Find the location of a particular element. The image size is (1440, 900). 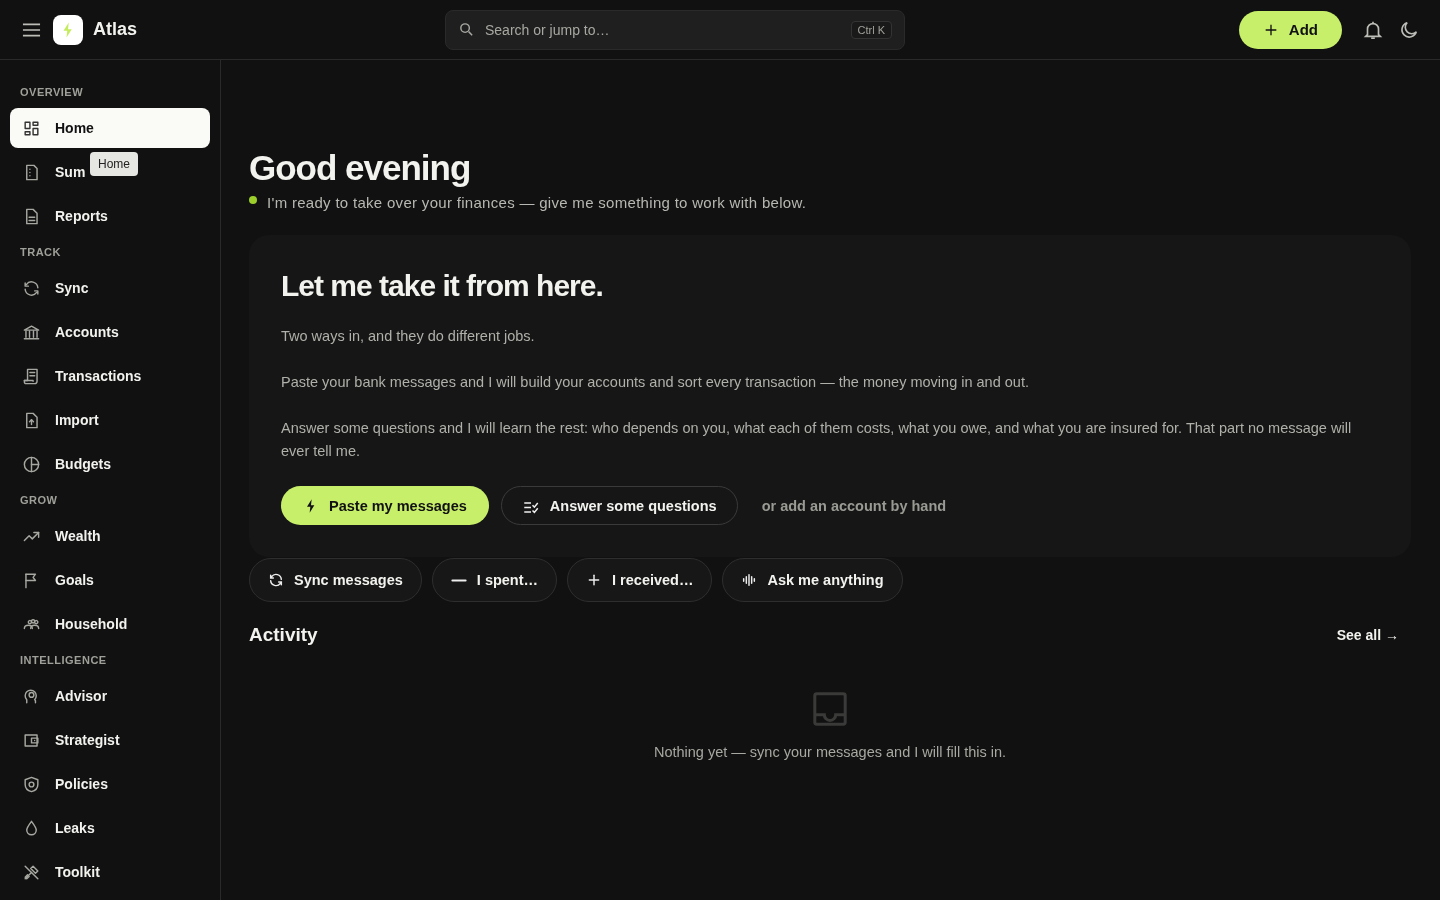

sidebar-item: Policies is located at coordinates (60, 784).